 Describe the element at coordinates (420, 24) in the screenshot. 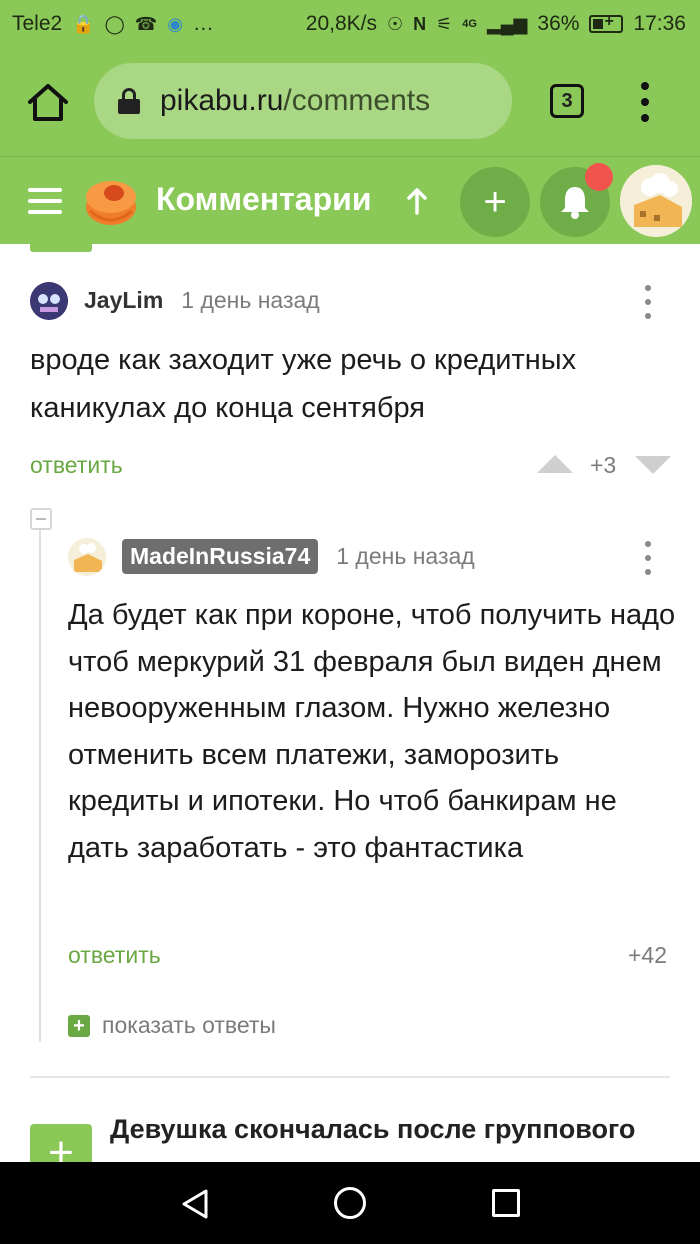

I see `nfc-icon: N` at that location.